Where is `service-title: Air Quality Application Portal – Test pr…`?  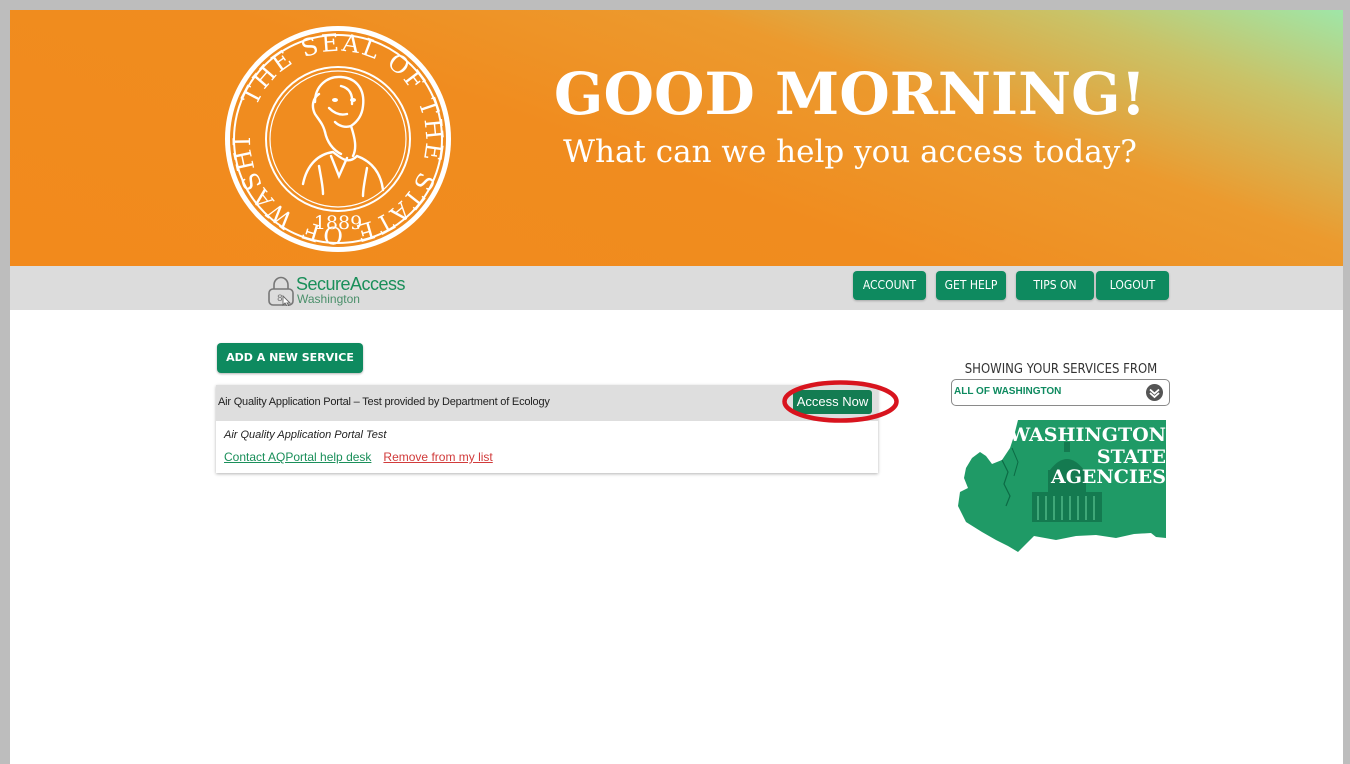
service-title: Air Quality Application Portal – Test pr… is located at coordinates (384, 402).